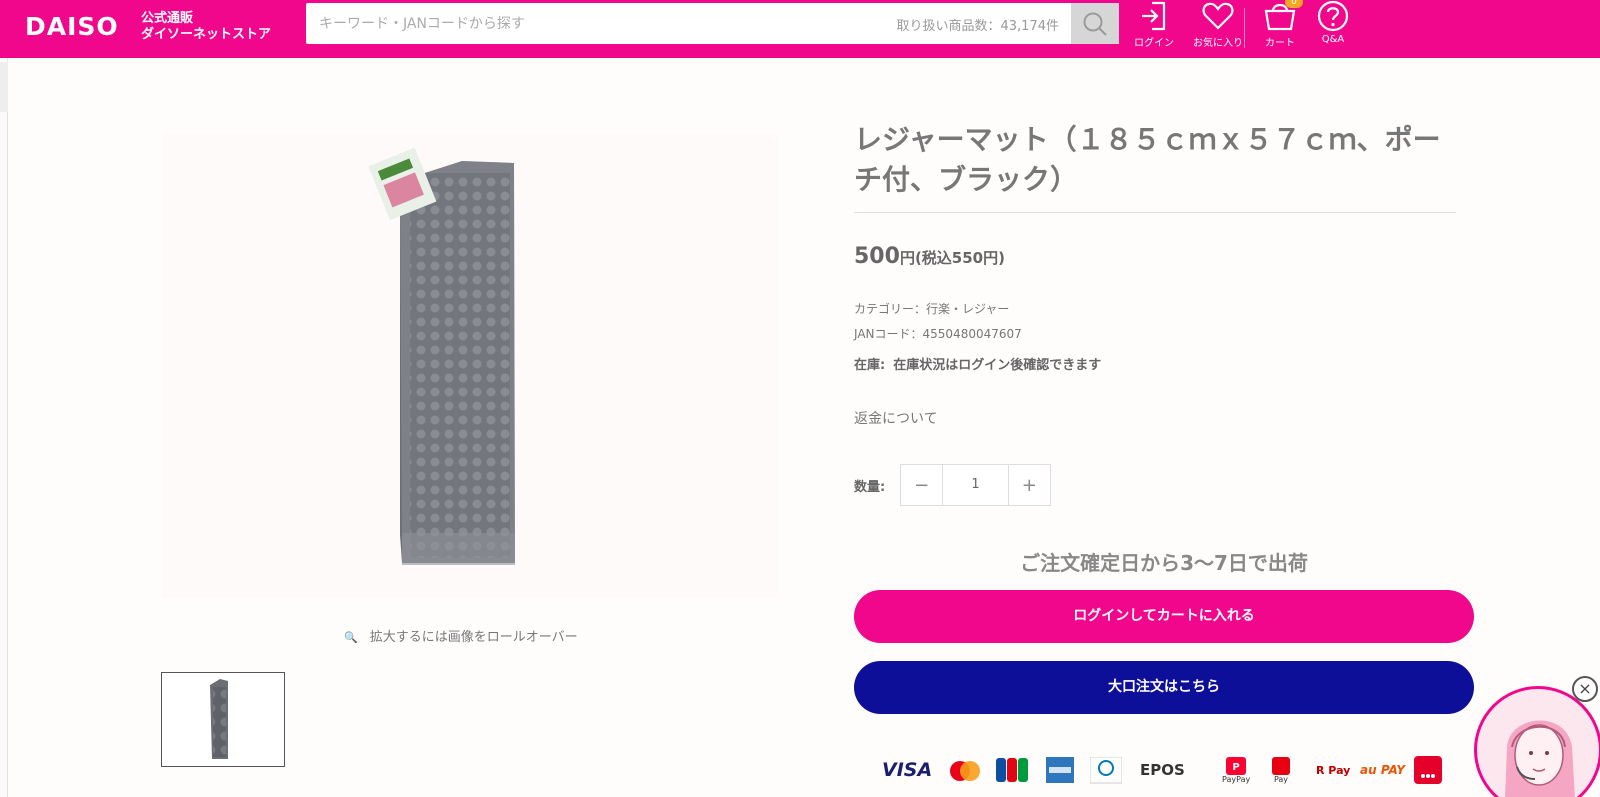  What do you see at coordinates (4, 427) in the screenshot?
I see `left-edge-panel` at bounding box center [4, 427].